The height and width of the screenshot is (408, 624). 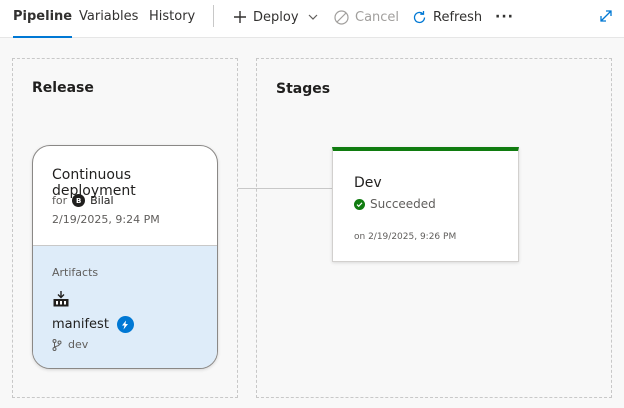 I want to click on build-artifact-icon, so click(x=61, y=301).